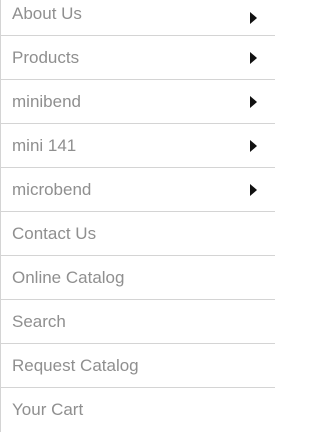  I want to click on menu-item-minibend: minibend, so click(138, 102).